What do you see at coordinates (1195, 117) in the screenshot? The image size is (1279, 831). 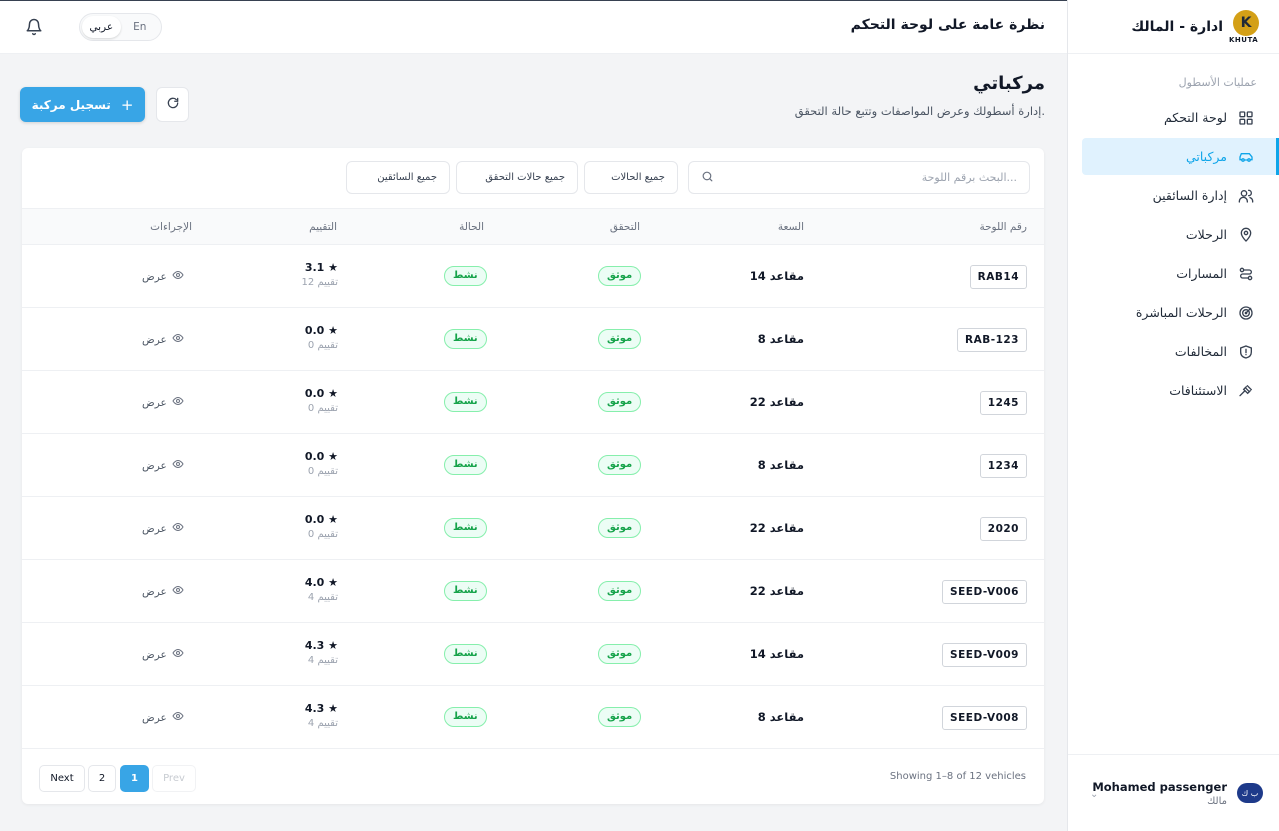 I see `sidebar-item-label: لوحة التحكم` at bounding box center [1195, 117].